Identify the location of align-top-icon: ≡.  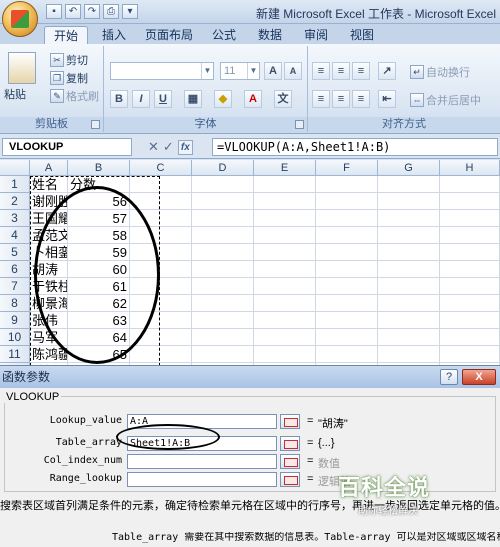
(321, 71).